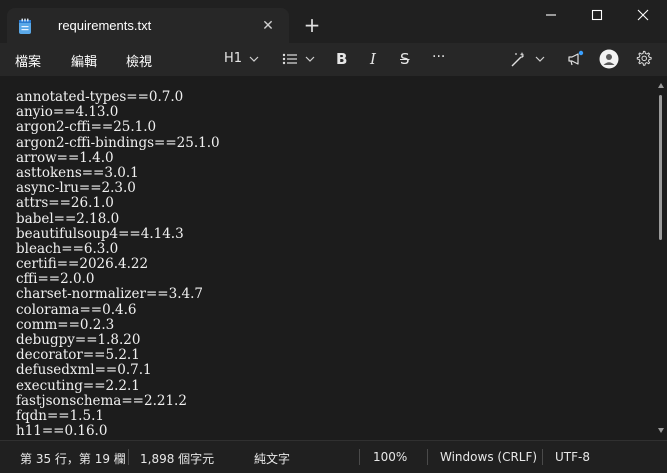 Image resolution: width=667 pixels, height=473 pixels. I want to click on zoom-level: 100%, so click(390, 457).